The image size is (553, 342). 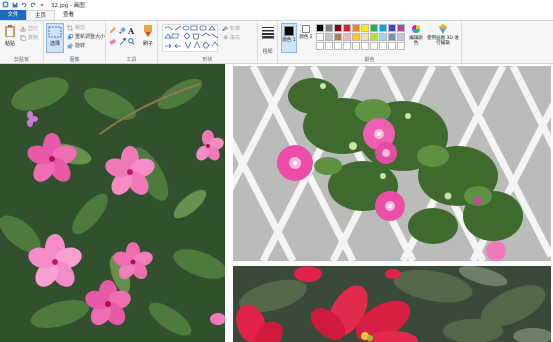 I want to click on colors-group-label: 颜色, so click(x=369, y=60).